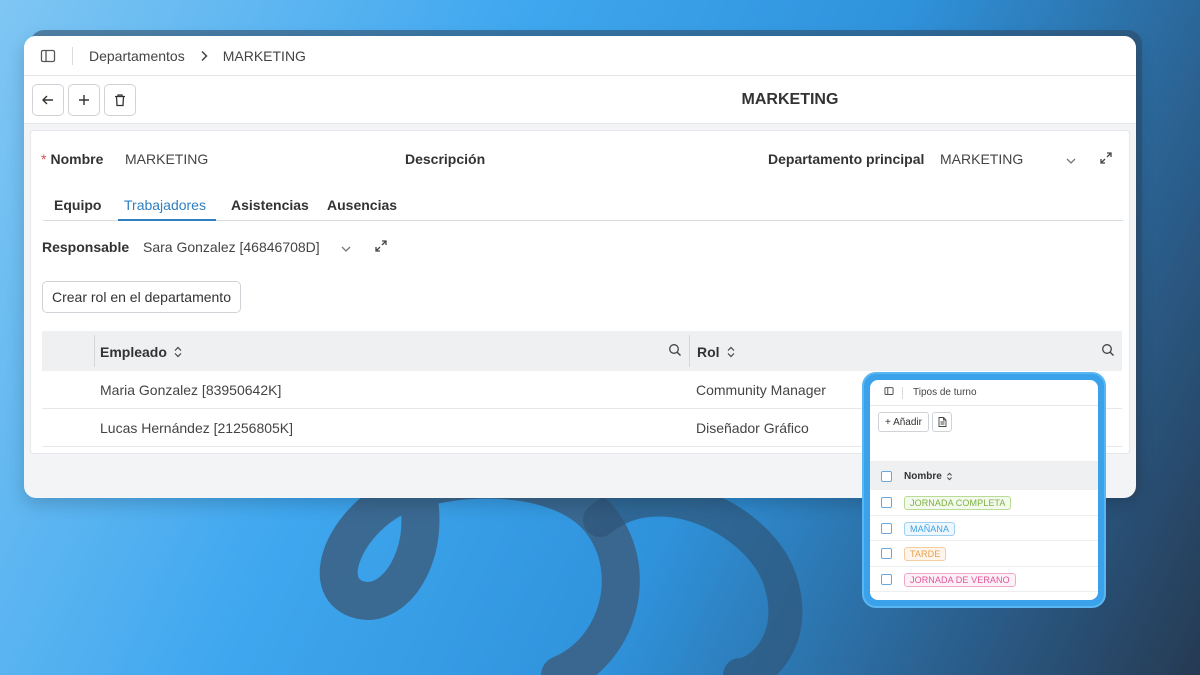 This screenshot has width=1200, height=675. What do you see at coordinates (204, 56) in the screenshot?
I see `chevron-right-icon` at bounding box center [204, 56].